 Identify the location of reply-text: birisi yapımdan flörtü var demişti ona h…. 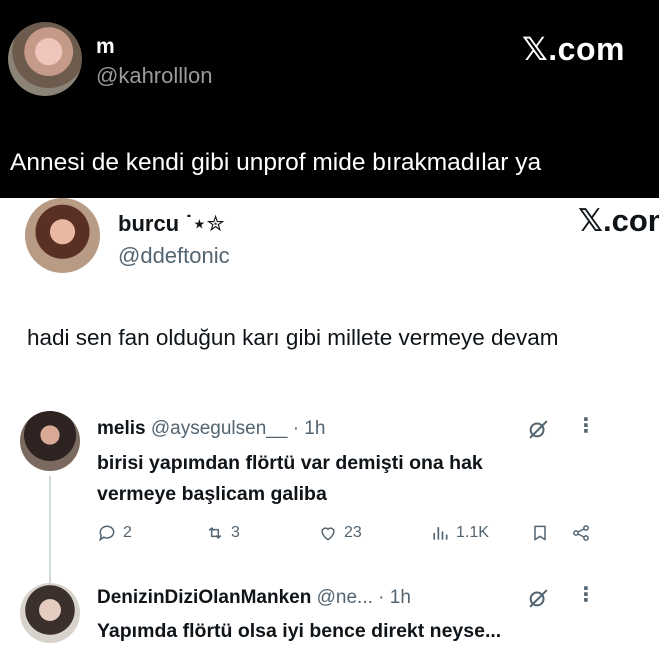
(290, 478).